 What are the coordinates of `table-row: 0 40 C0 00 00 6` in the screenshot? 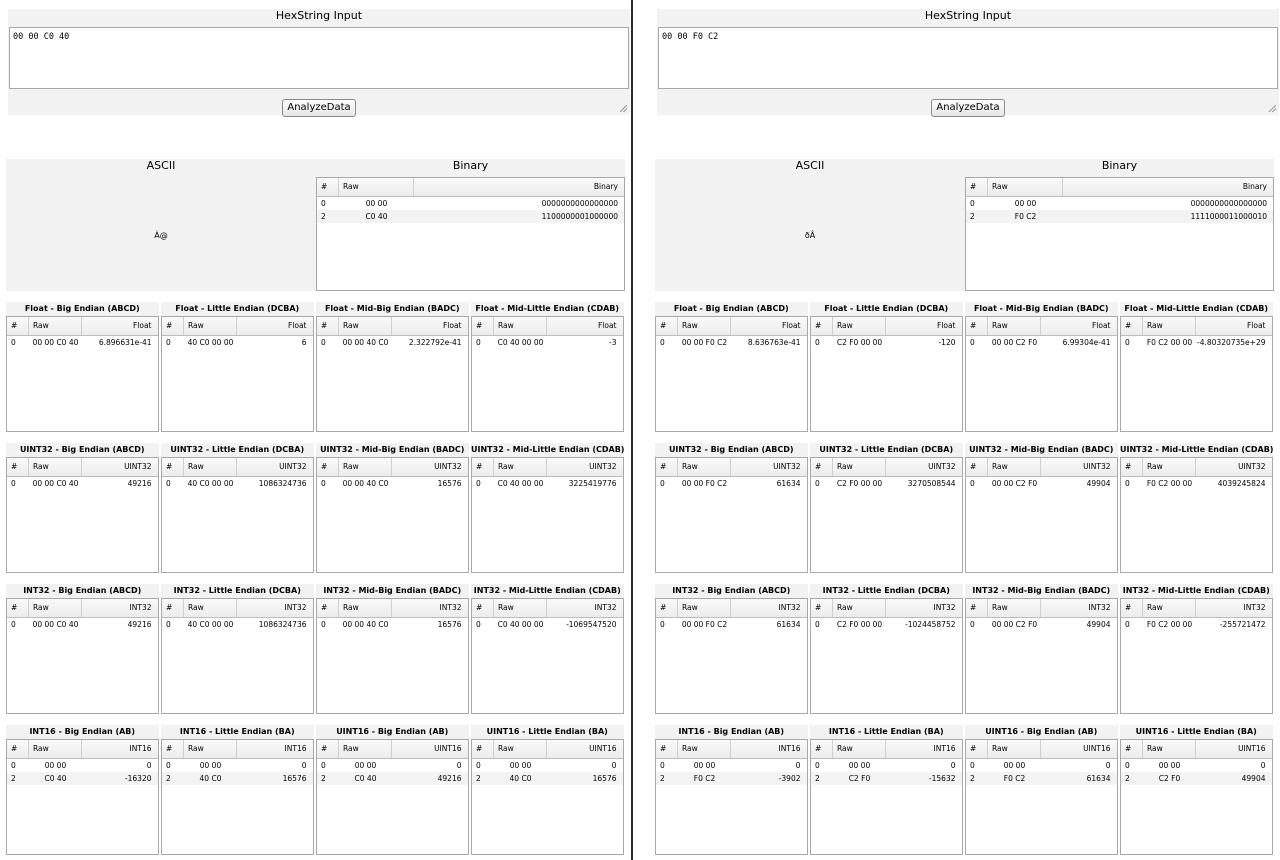 It's located at (237, 342).